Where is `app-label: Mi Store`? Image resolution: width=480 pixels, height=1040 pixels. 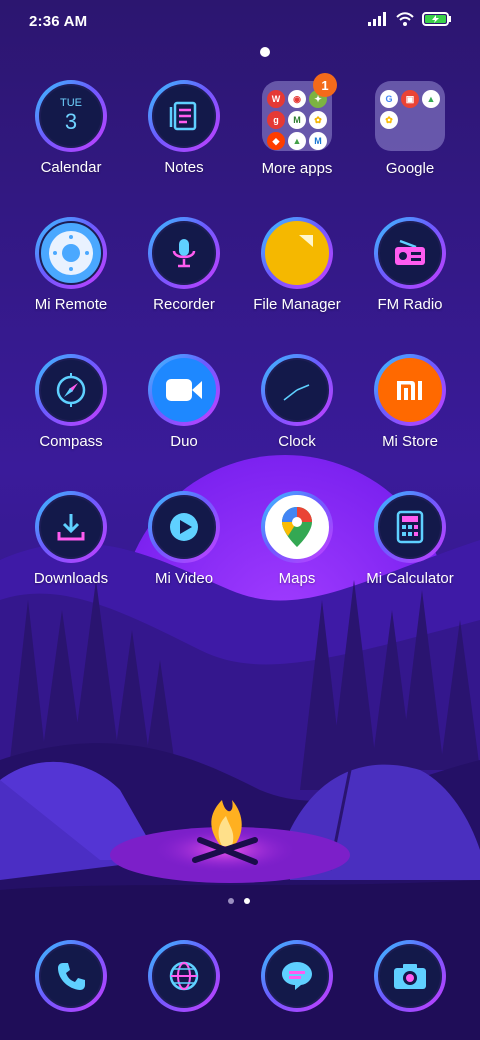 app-label: Mi Store is located at coordinates (410, 441).